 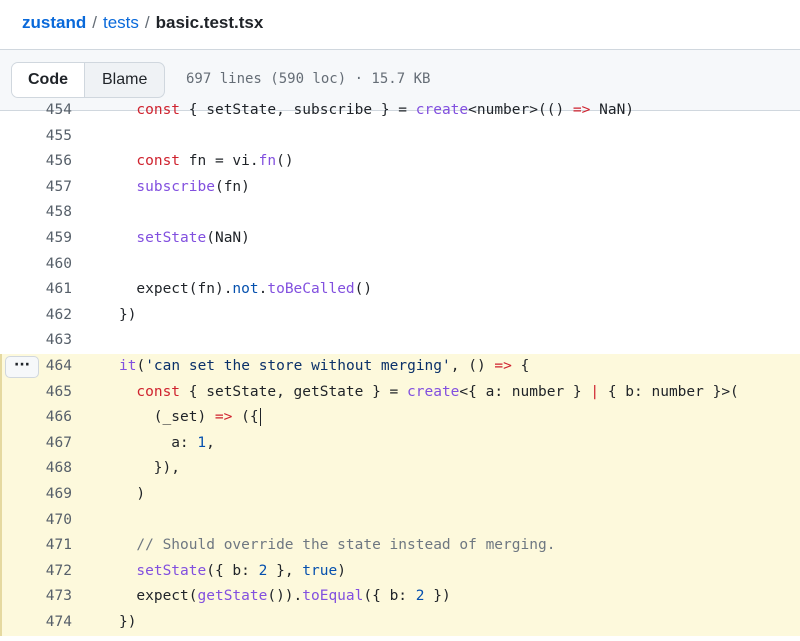 What do you see at coordinates (267, 161) in the screenshot?
I see `code-token: fn` at bounding box center [267, 161].